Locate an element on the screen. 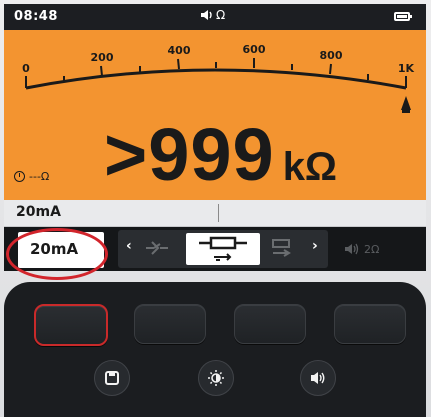  brightness-button is located at coordinates (216, 378).